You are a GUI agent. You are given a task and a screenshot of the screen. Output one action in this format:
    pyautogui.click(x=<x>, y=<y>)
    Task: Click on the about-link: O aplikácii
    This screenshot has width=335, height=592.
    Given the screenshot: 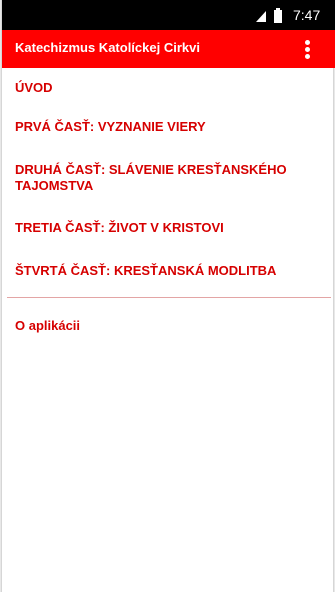 What is the action you would take?
    pyautogui.click(x=165, y=326)
    